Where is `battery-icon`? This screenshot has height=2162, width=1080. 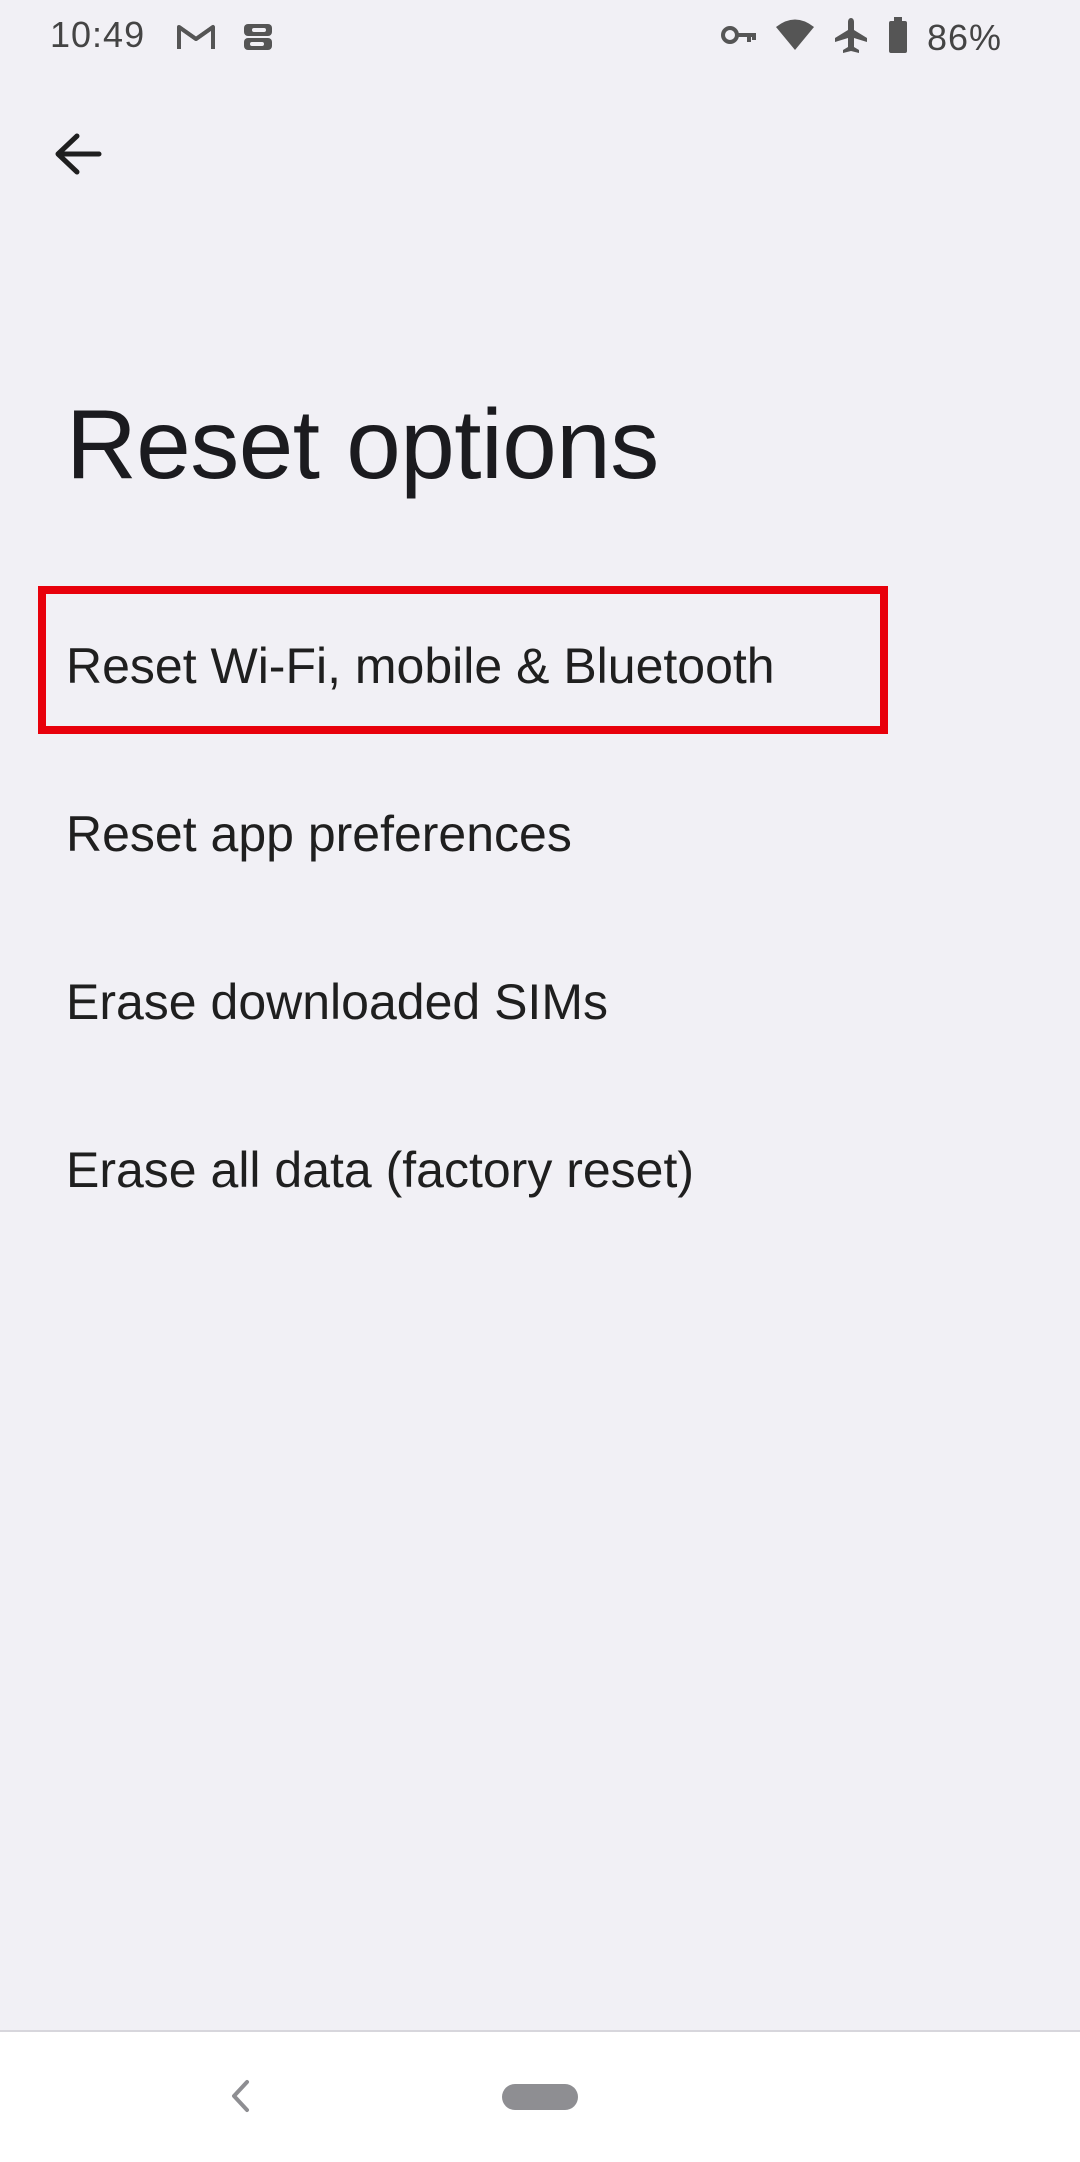
battery-icon is located at coordinates (898, 37).